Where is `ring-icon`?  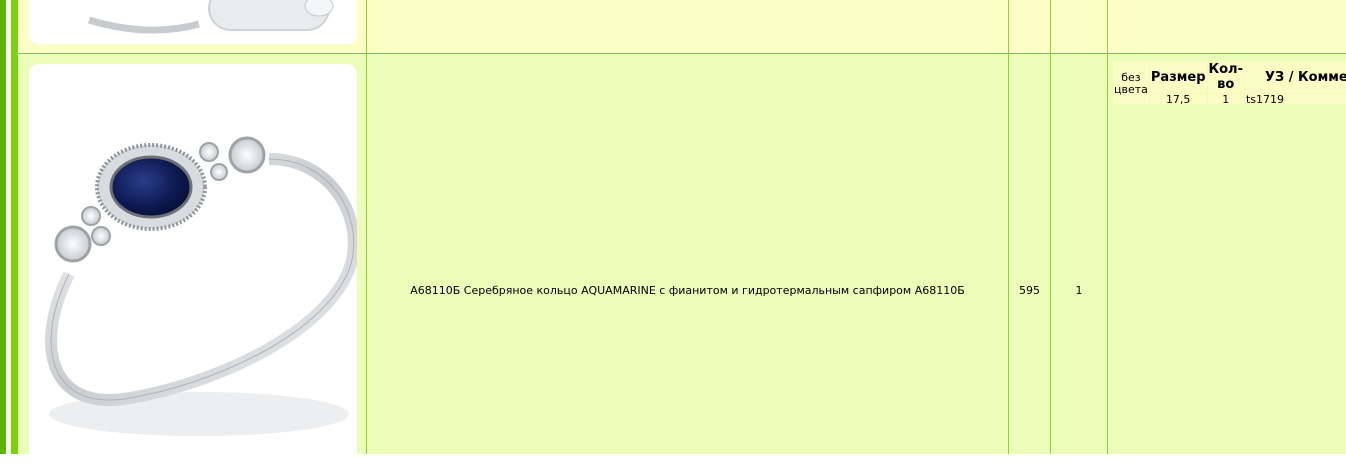
ring-icon is located at coordinates (210, 17).